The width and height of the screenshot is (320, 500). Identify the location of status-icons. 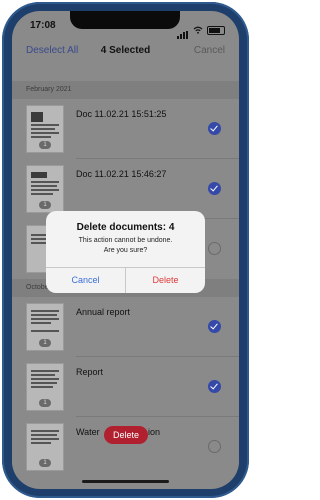
(201, 30).